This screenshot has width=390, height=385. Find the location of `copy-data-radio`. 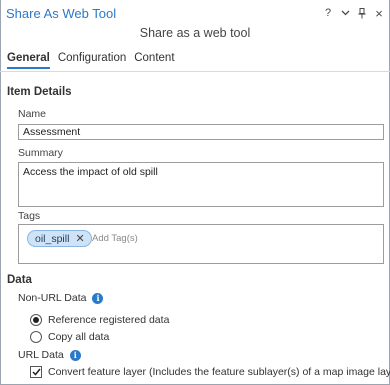

copy-data-radio is located at coordinates (36, 337).